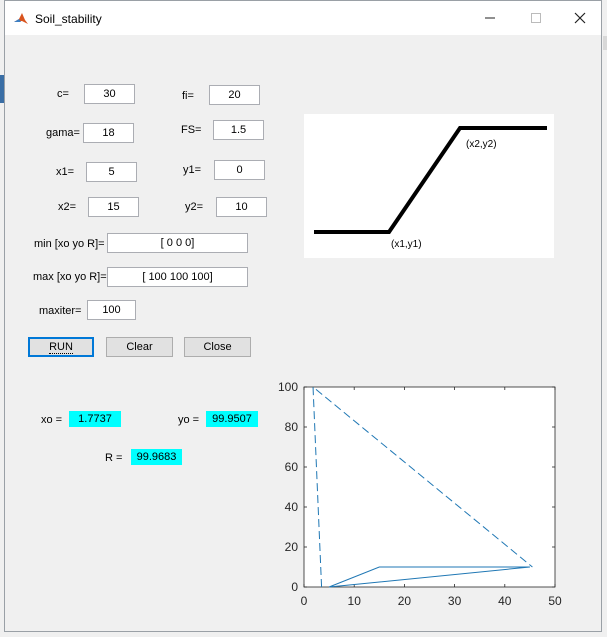 This screenshot has width=607, height=637. Describe the element at coordinates (111, 310) in the screenshot. I see `maxiter-input: 100` at that location.